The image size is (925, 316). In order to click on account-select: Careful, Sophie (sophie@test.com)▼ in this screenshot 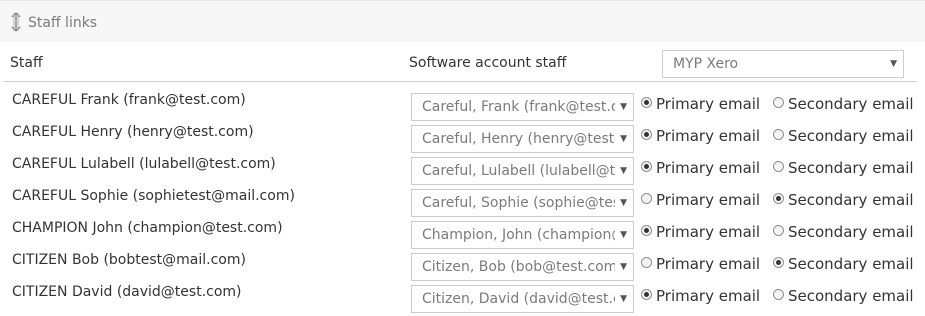, I will do `click(522, 203)`.